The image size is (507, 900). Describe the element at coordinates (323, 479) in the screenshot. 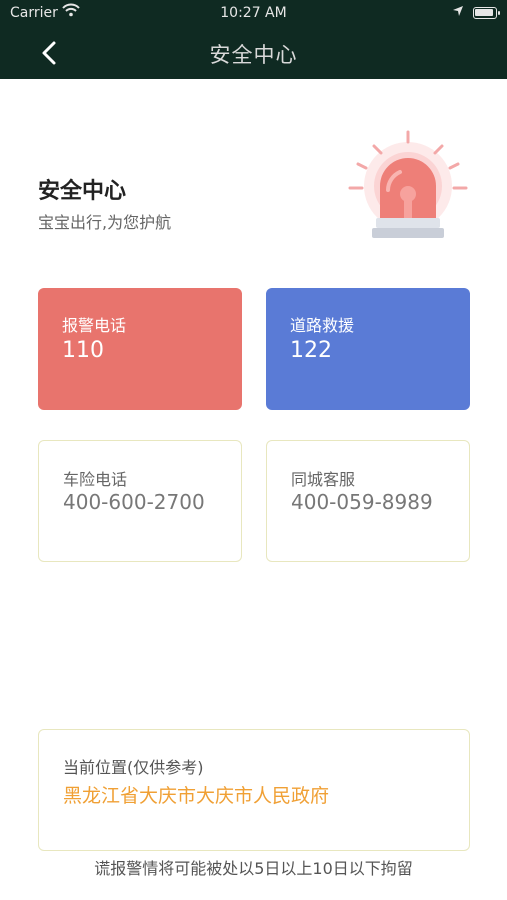

I see `city-service-label: 同城客服` at that location.